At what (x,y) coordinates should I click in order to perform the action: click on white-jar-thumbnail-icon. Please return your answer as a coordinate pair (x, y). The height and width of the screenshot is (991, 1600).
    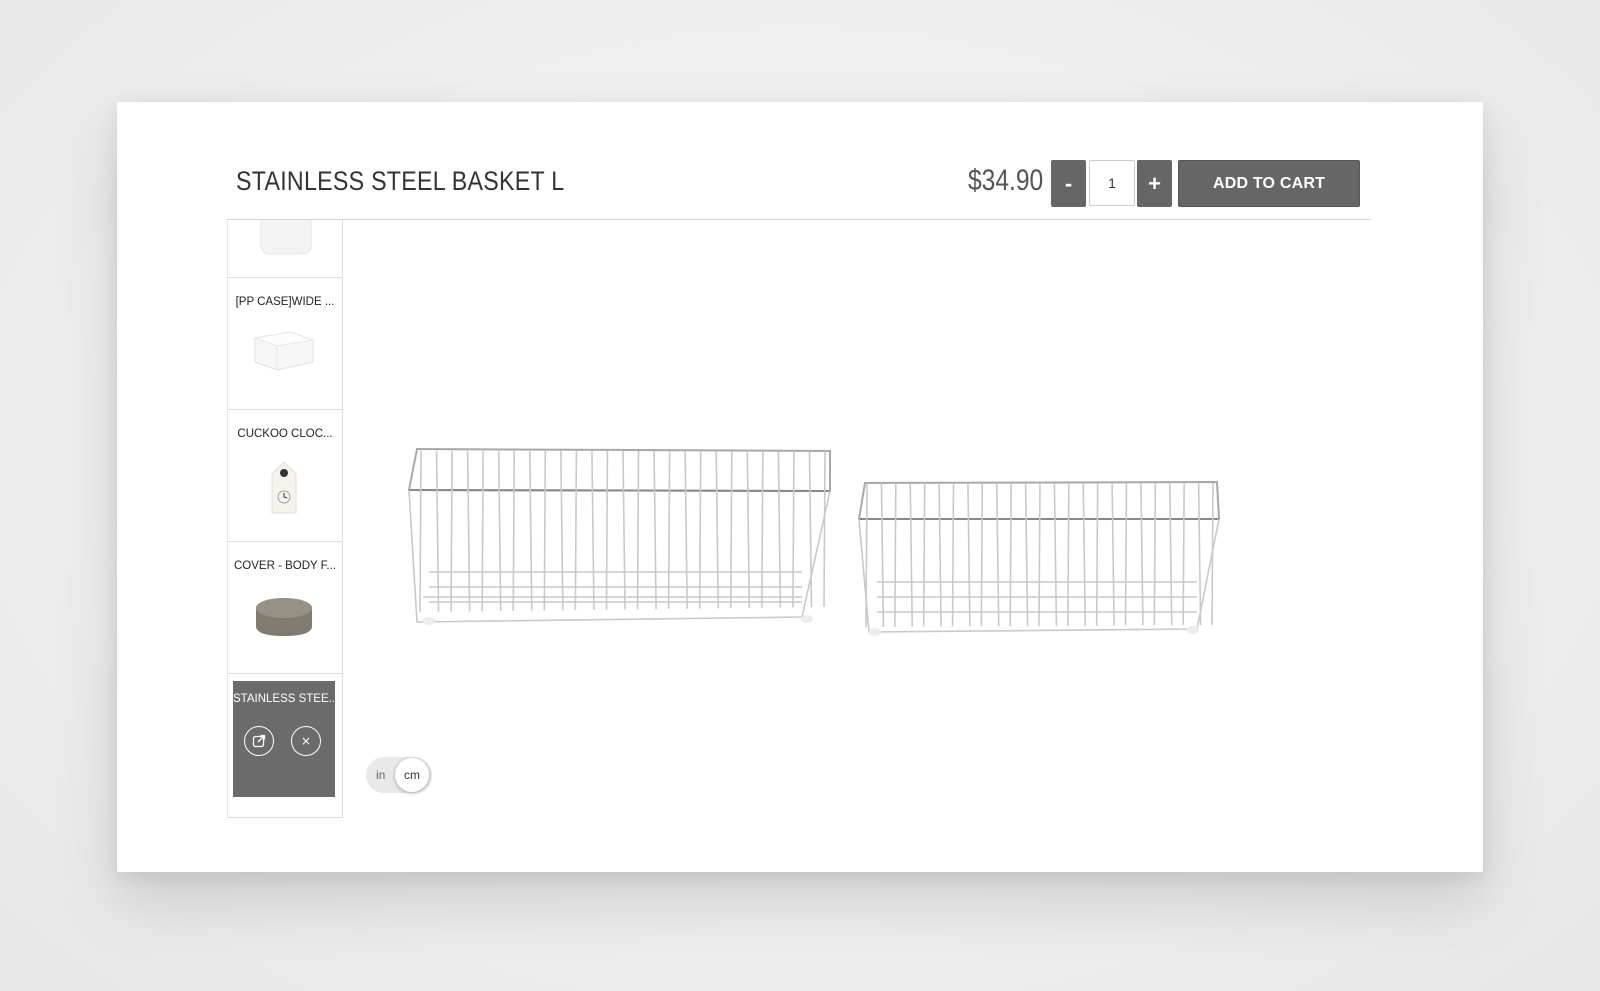
    Looking at the image, I should click on (286, 237).